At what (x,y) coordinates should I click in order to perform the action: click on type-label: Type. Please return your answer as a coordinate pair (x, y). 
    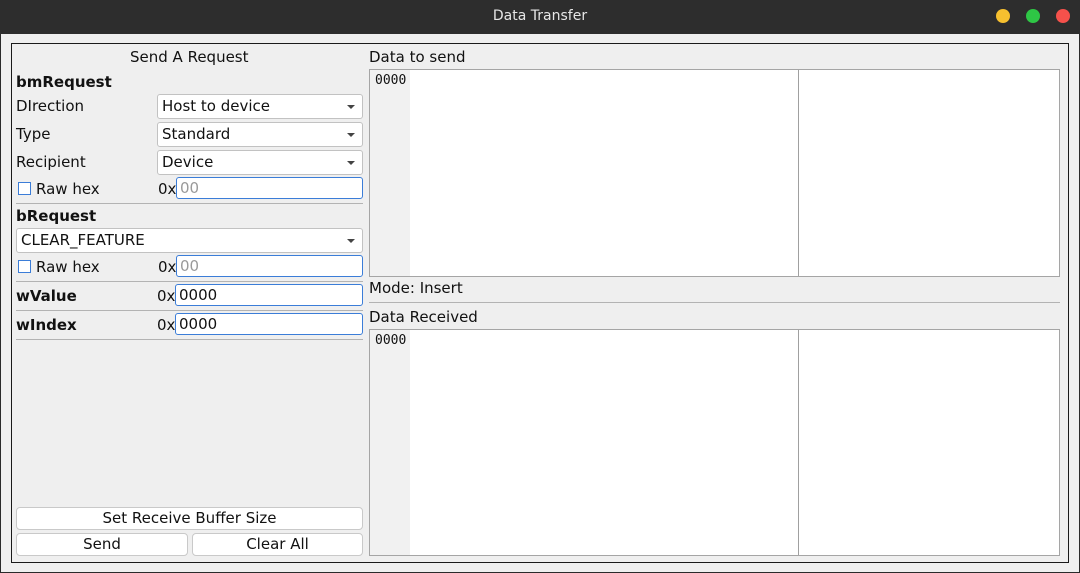
    Looking at the image, I should click on (33, 134).